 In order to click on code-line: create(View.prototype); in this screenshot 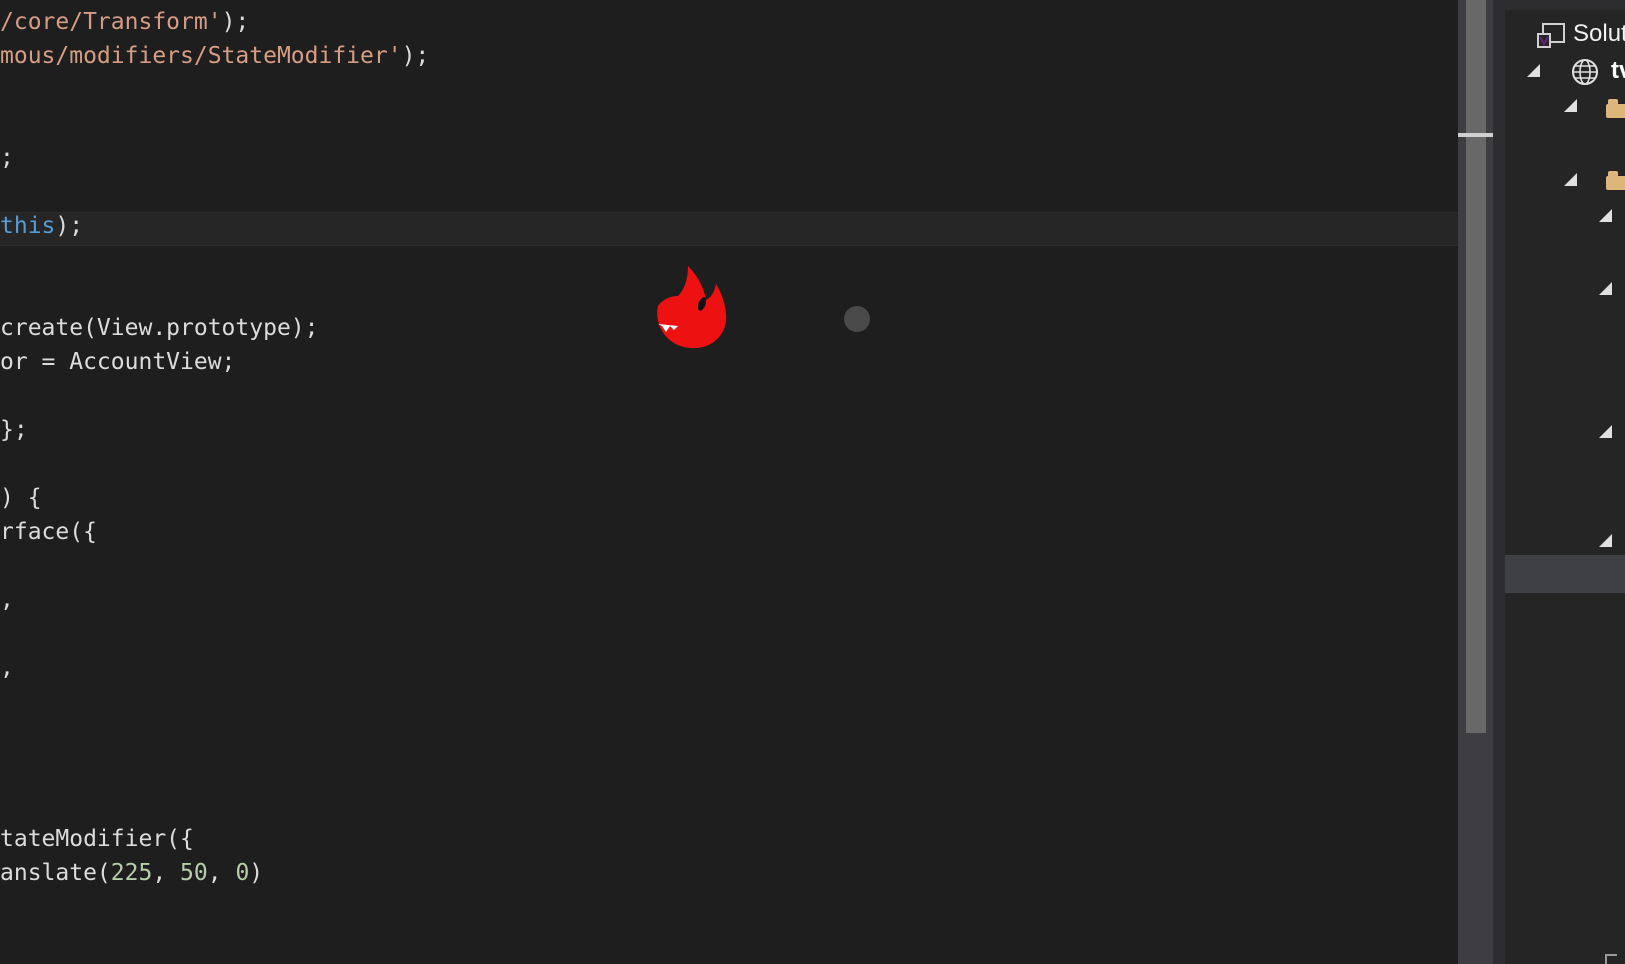, I will do `click(159, 328)`.